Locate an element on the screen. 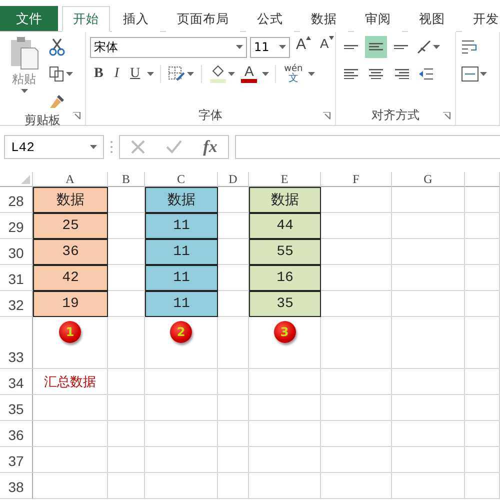 Image resolution: width=500 pixels, height=500 pixels. outdent-icon is located at coordinates (426, 74).